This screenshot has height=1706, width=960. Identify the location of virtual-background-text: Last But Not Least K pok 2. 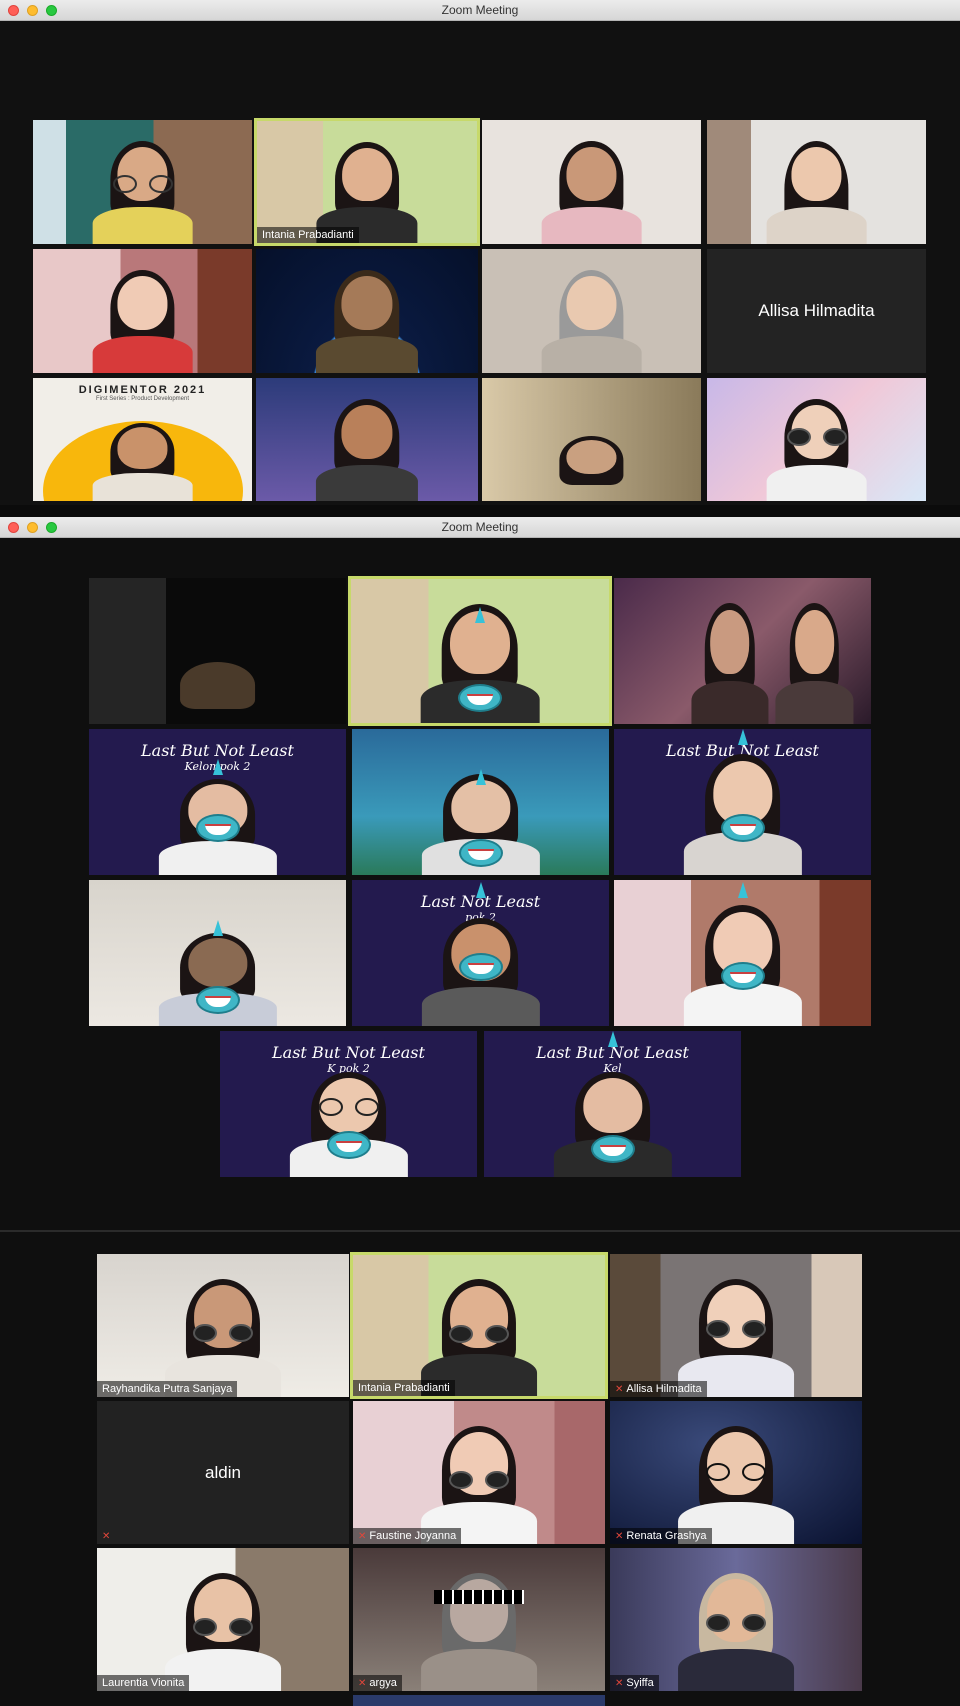
(348, 1059).